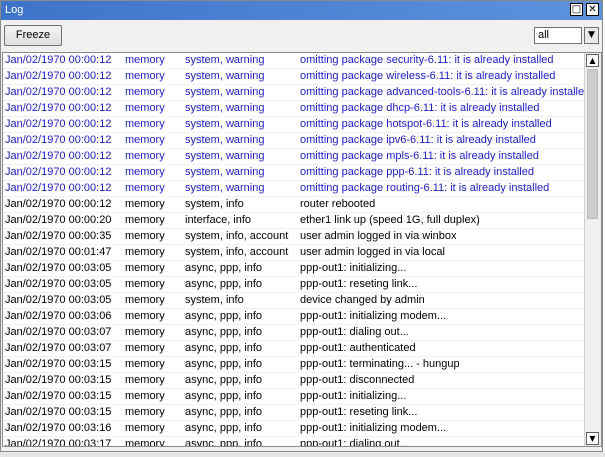  I want to click on log-time: Jan/02/1970 00:03:06, so click(58, 316).